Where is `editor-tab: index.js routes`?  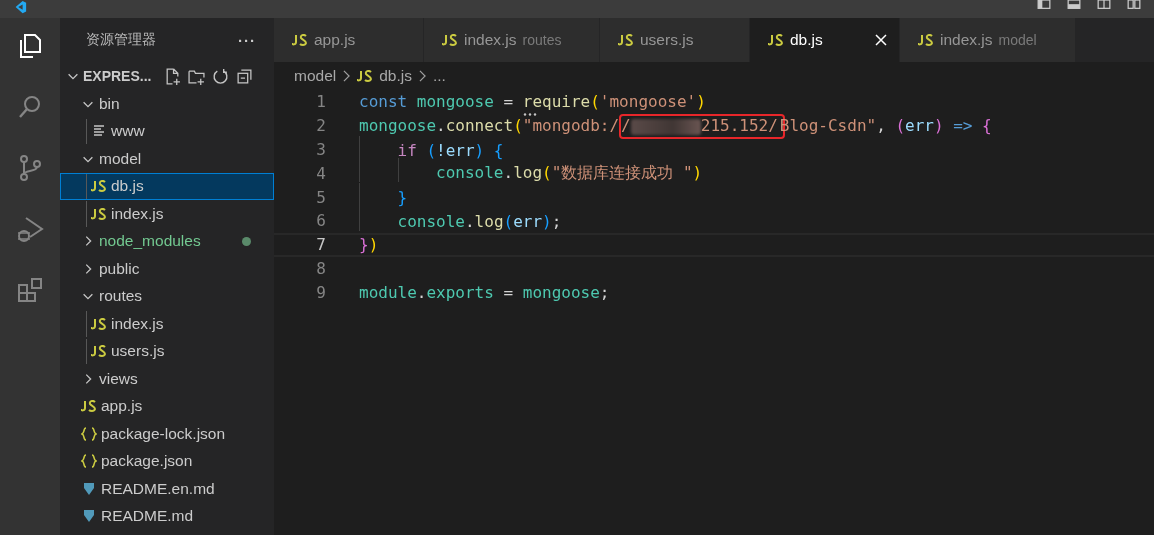
editor-tab: index.js routes is located at coordinates (512, 40).